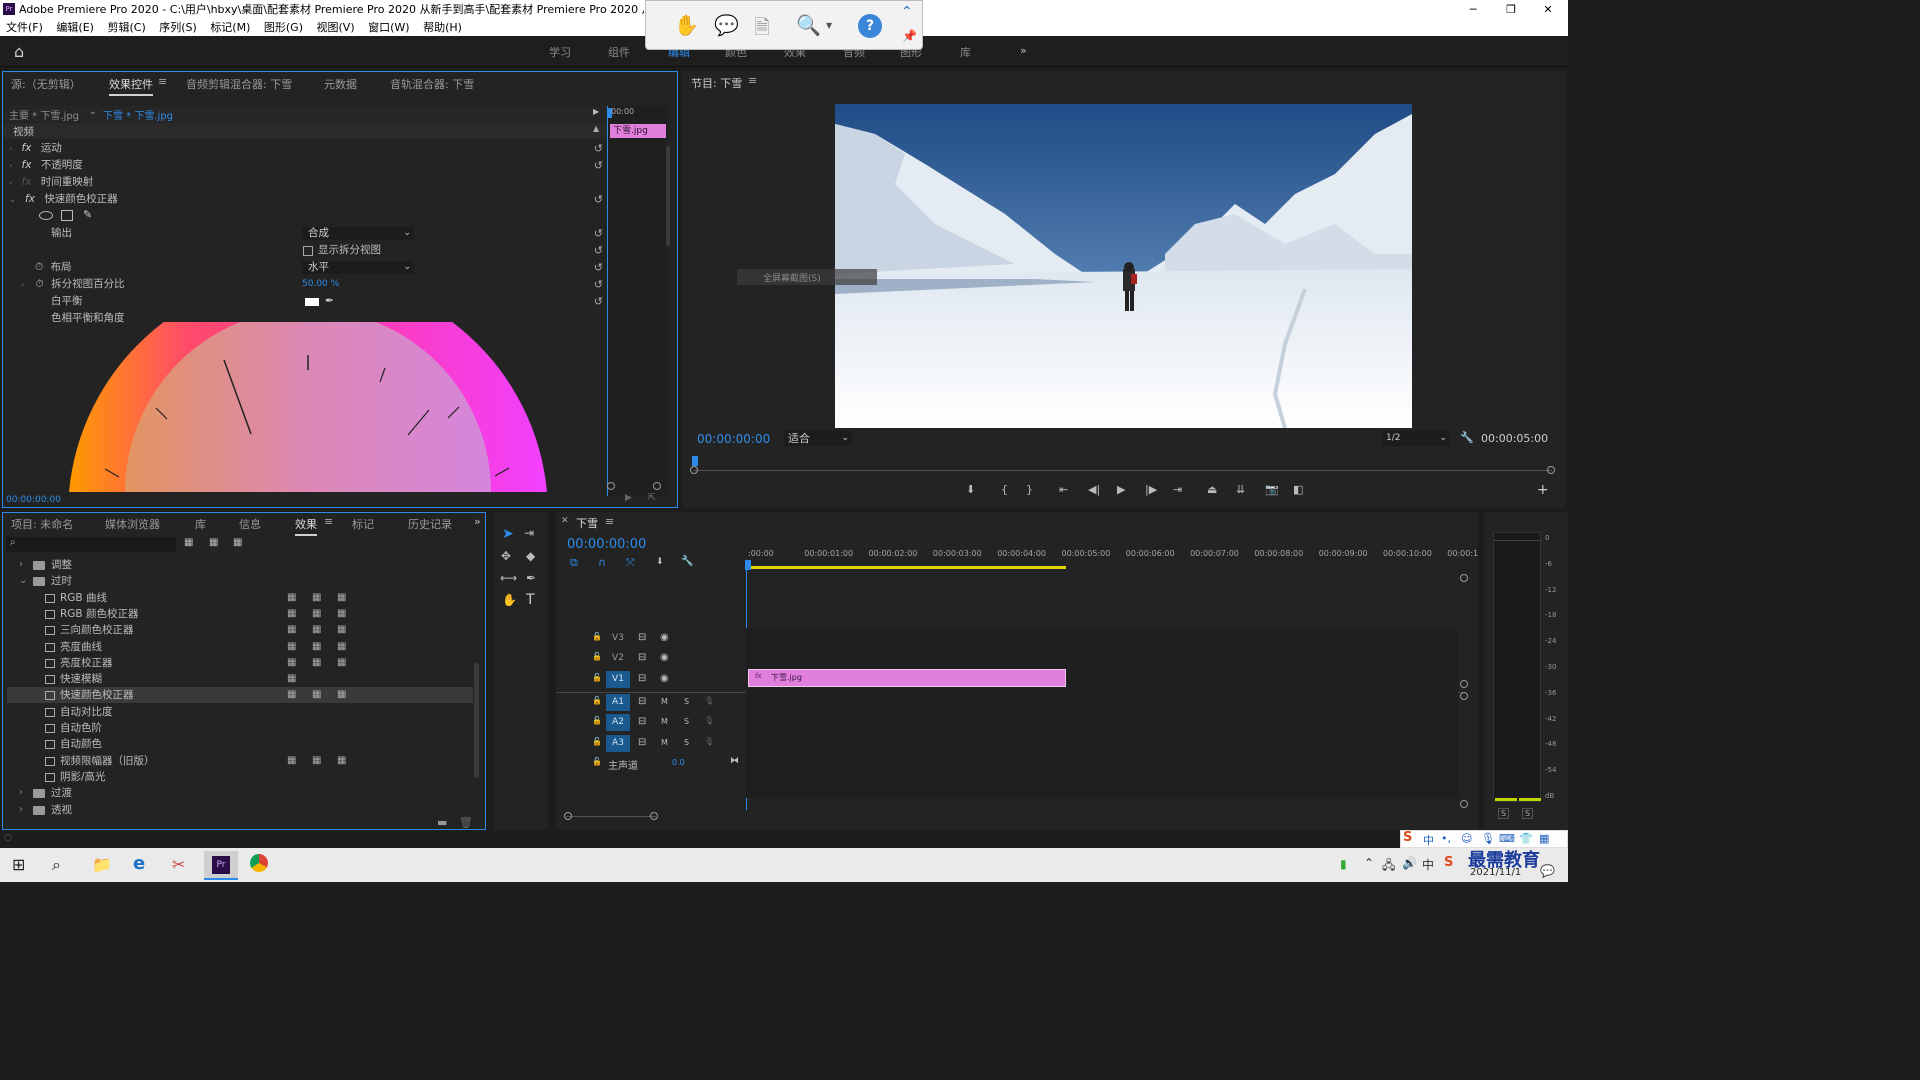 Image resolution: width=1920 pixels, height=1080 pixels. Describe the element at coordinates (102, 864) in the screenshot. I see `file-explorer-icon: 📁` at that location.